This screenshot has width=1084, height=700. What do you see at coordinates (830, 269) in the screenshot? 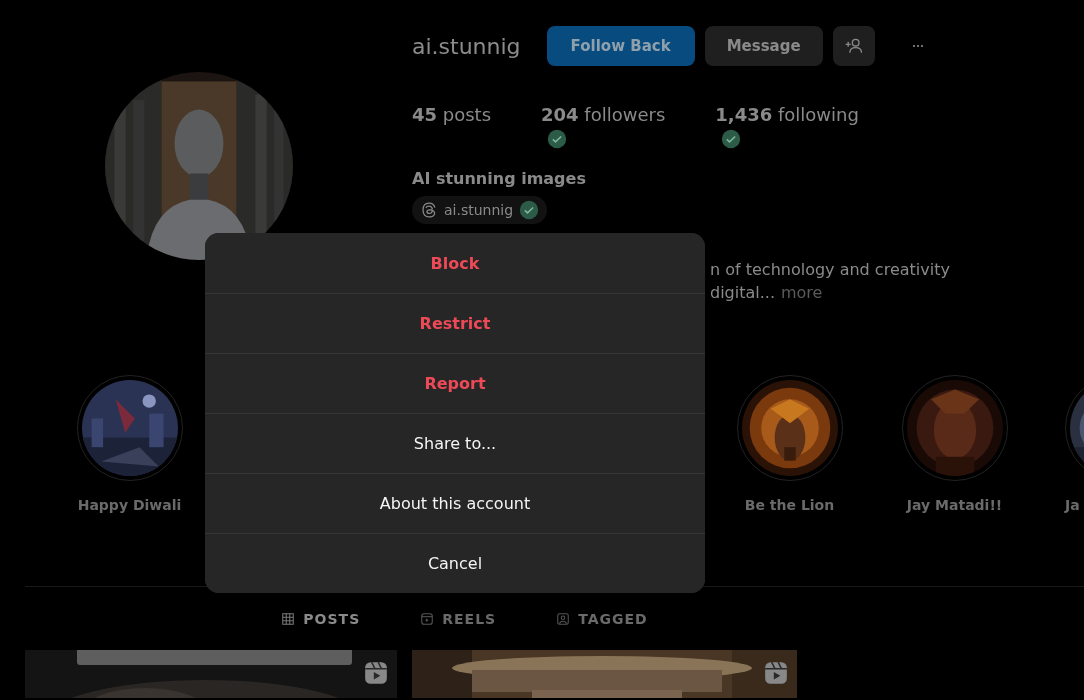
I see `bio-text: n of technology and creativity` at bounding box center [830, 269].